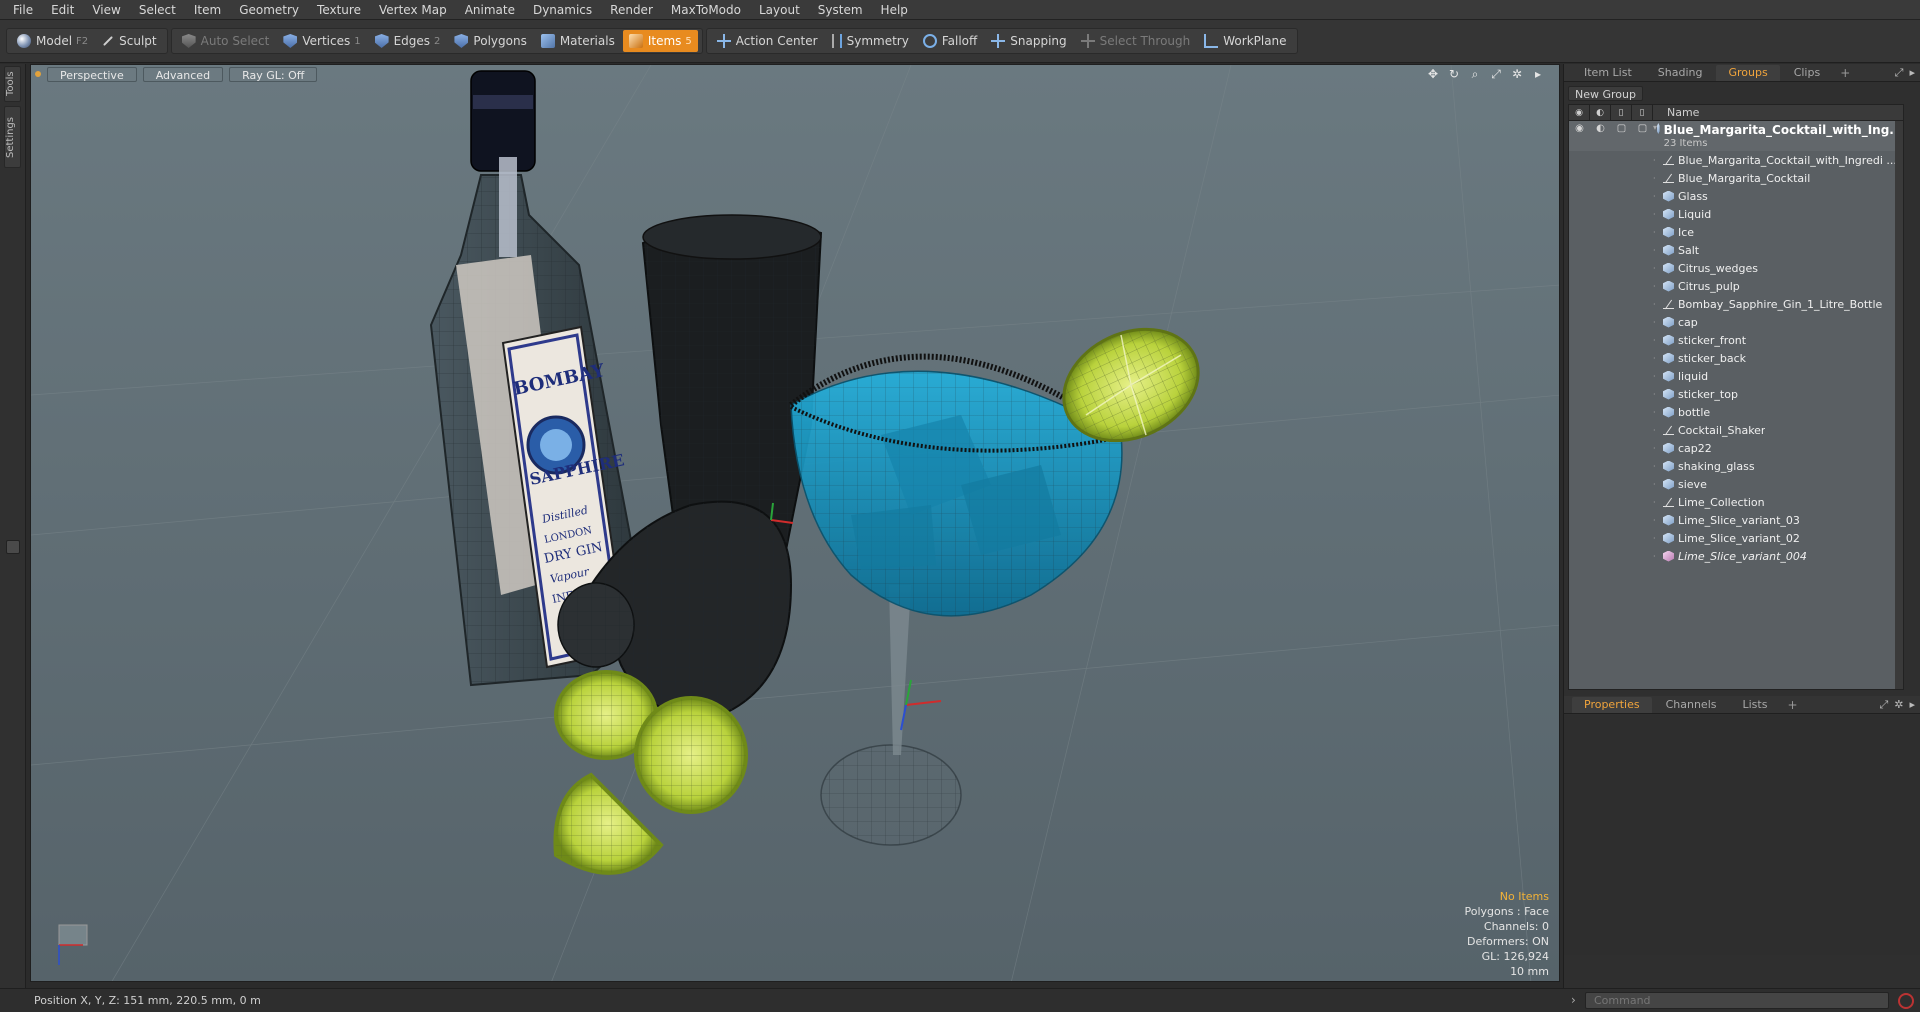 The width and height of the screenshot is (1920, 1012). Describe the element at coordinates (1807, 73) in the screenshot. I see `tab-clips: Clips` at that location.